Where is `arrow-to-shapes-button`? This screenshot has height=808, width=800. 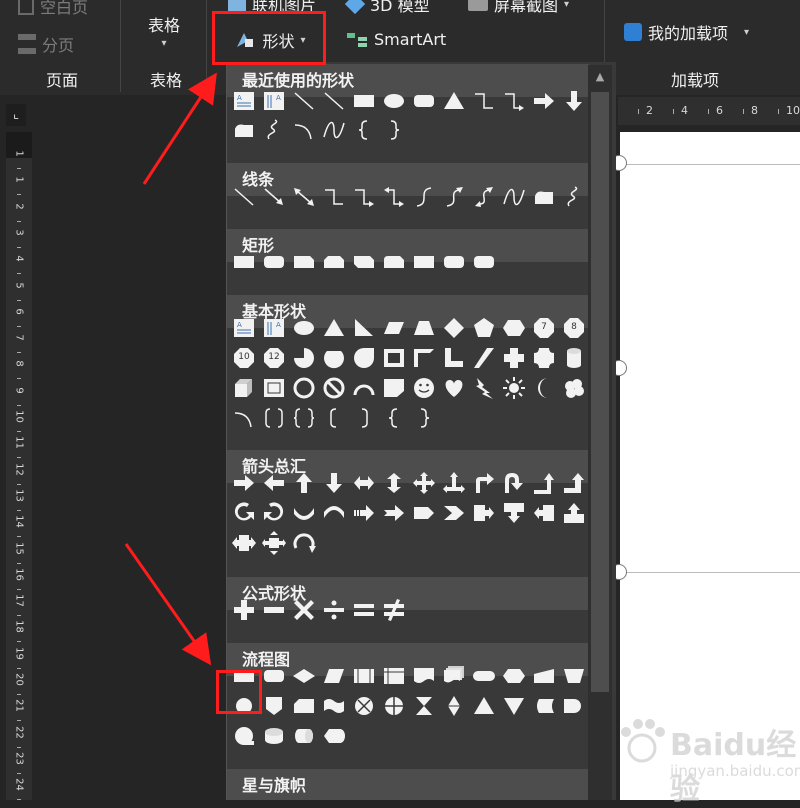 arrow-to-shapes-button is located at coordinates (179, 128).